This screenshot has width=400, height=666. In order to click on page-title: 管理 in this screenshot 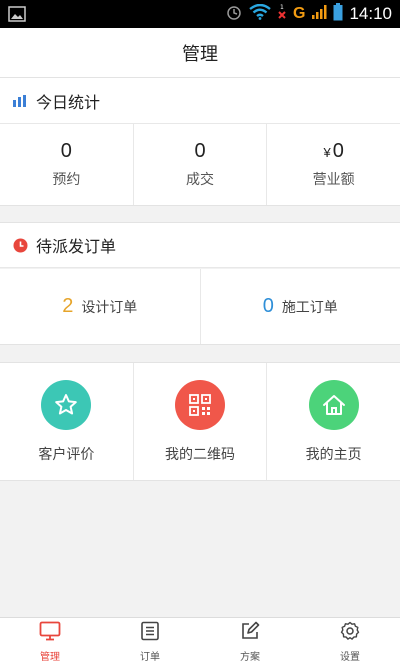, I will do `click(200, 54)`.